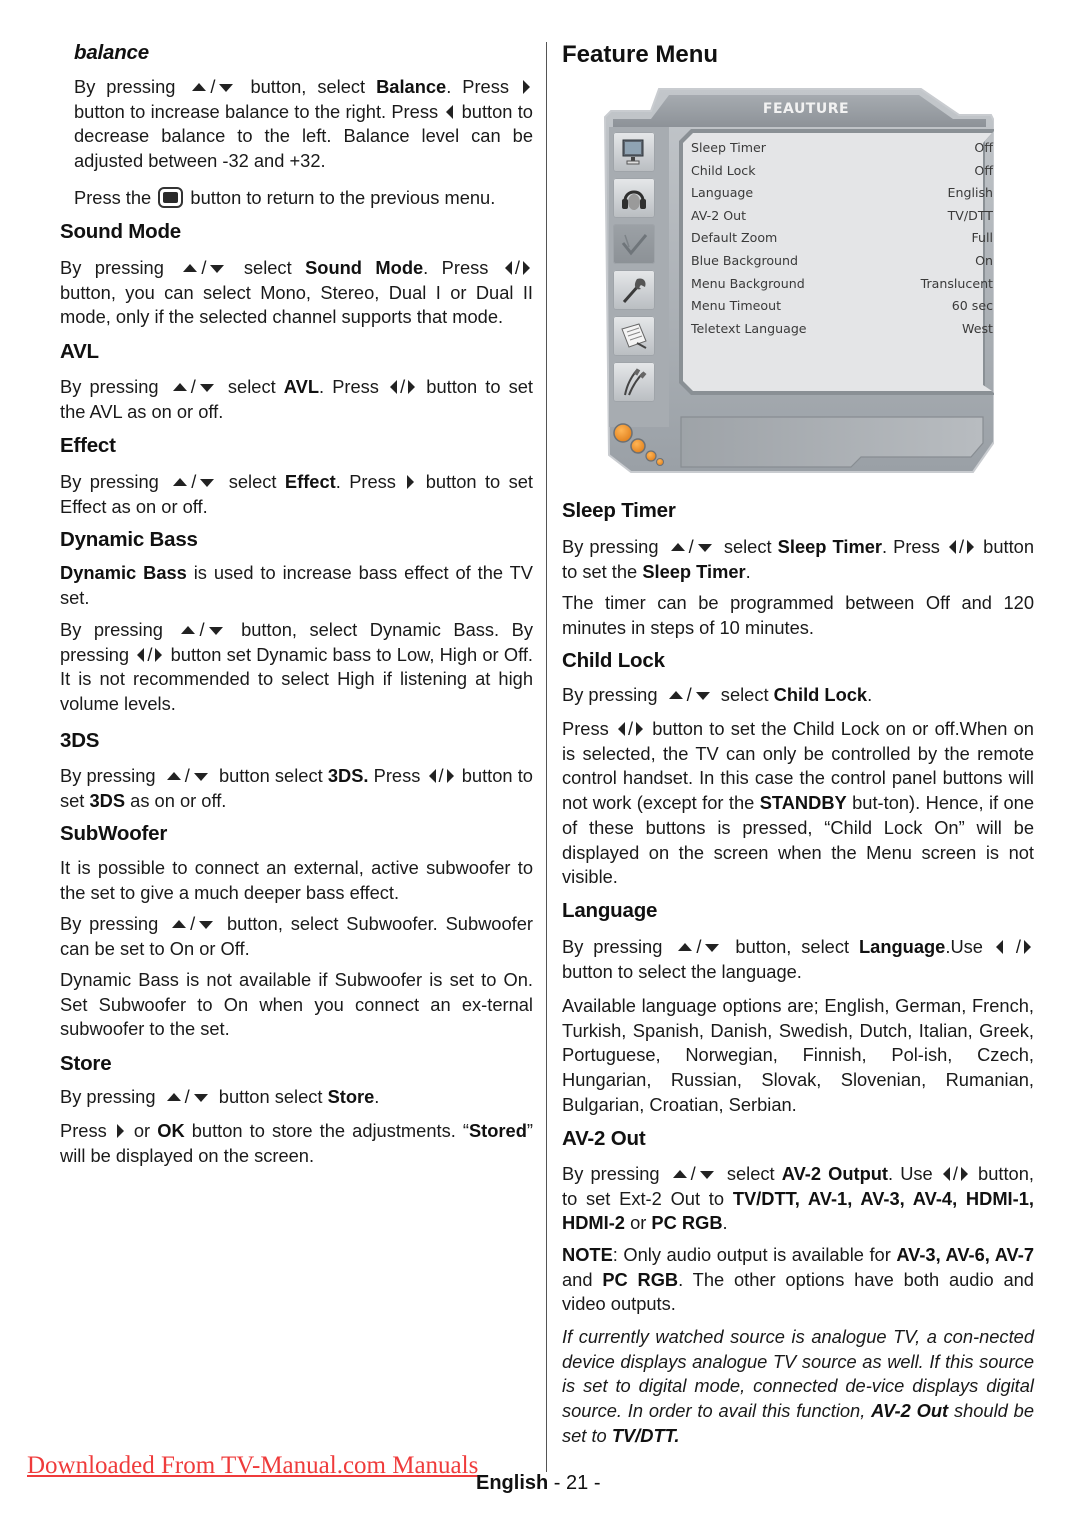 This screenshot has height=1527, width=1080. Describe the element at coordinates (842, 239) in the screenshot. I see `menu-row-default-zoom: Default Zoom Full` at that location.